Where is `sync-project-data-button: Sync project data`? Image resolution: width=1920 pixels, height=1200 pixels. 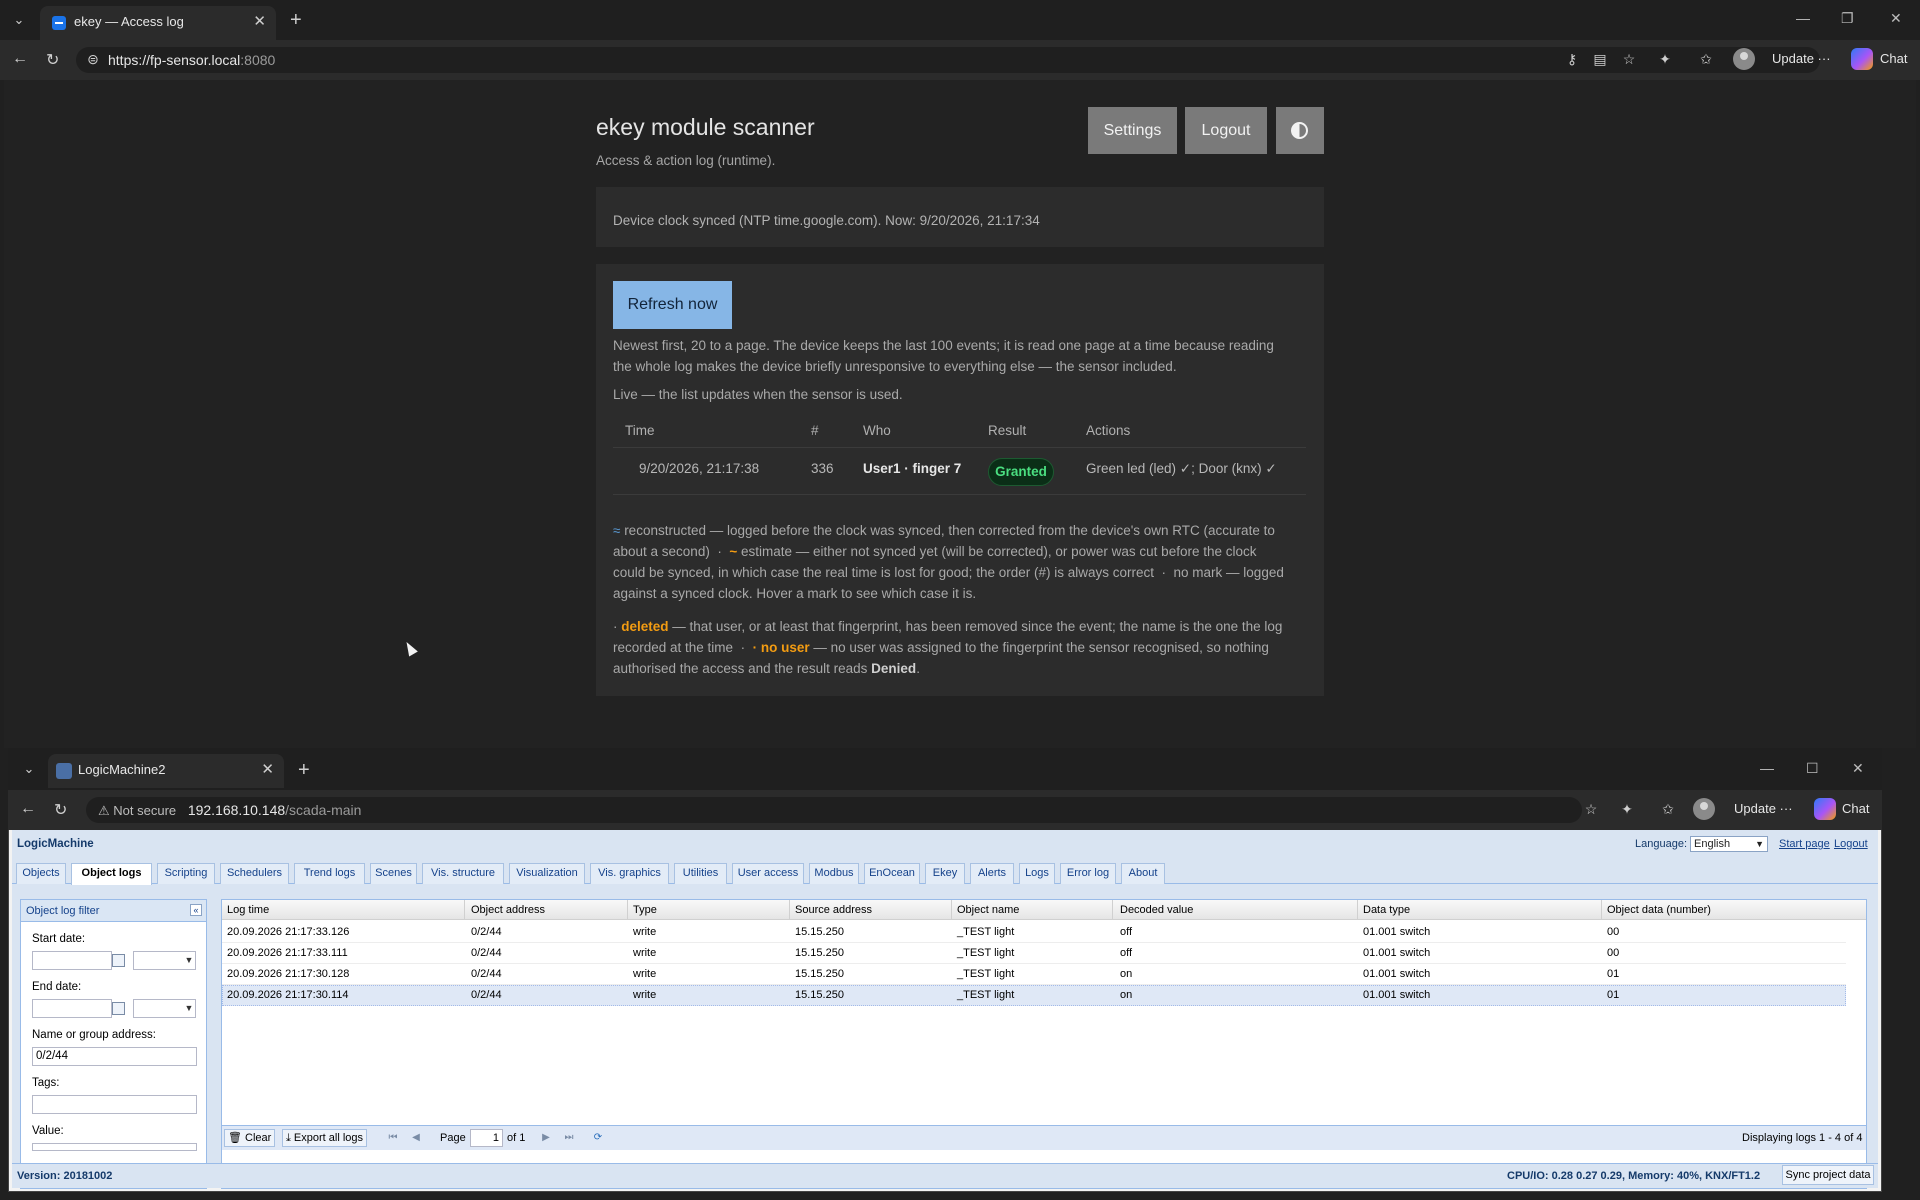
sync-project-data-button: Sync project data is located at coordinates (1828, 1175).